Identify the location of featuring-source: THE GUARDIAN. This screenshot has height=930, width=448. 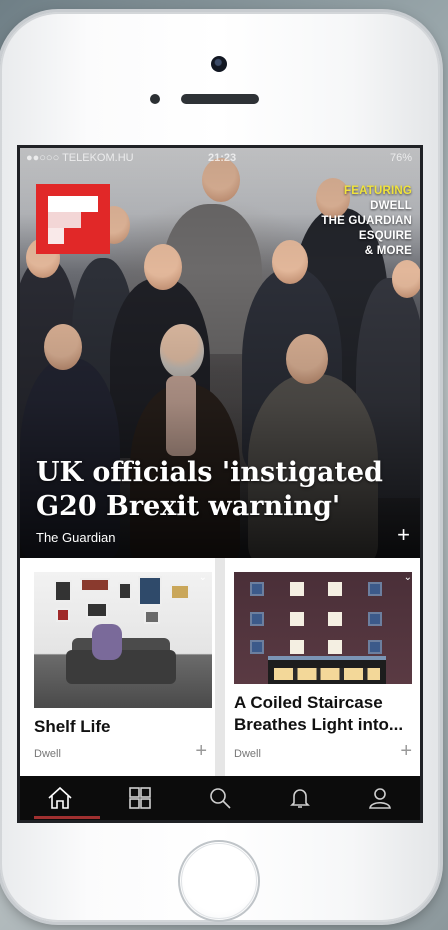
(366, 221).